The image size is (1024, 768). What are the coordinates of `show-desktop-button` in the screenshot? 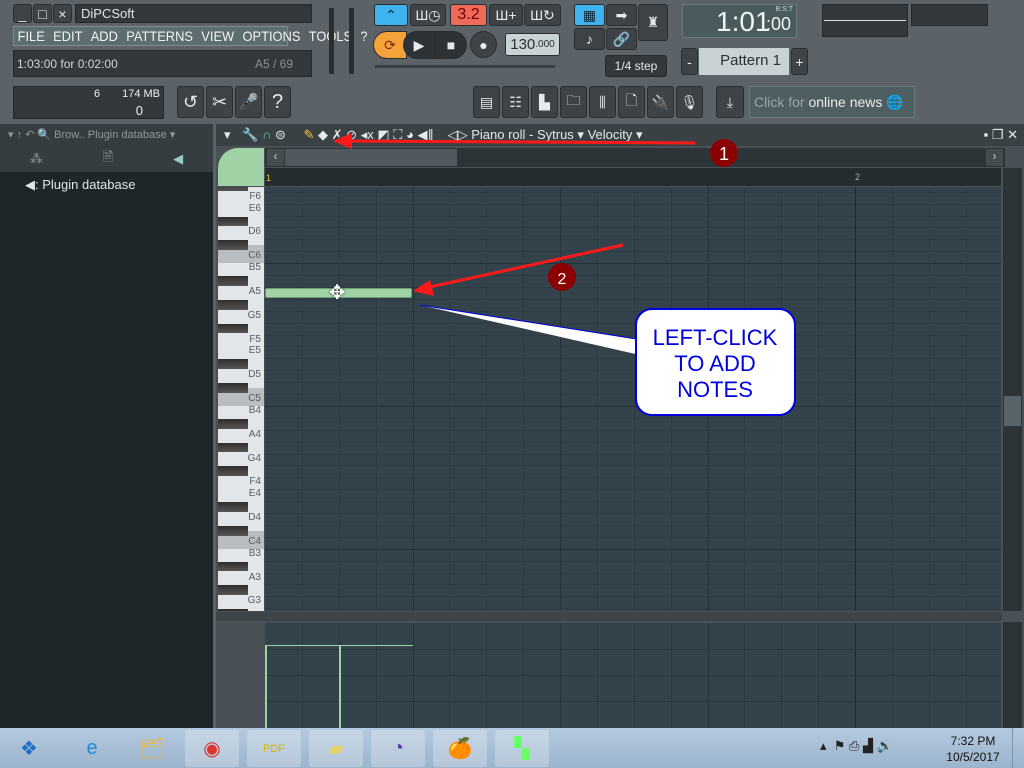 It's located at (1018, 748).